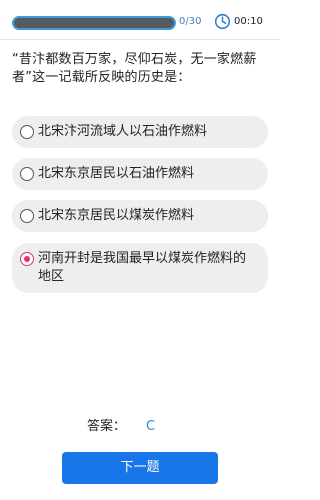 The image size is (320, 500). I want to click on progress-bar, so click(94, 23).